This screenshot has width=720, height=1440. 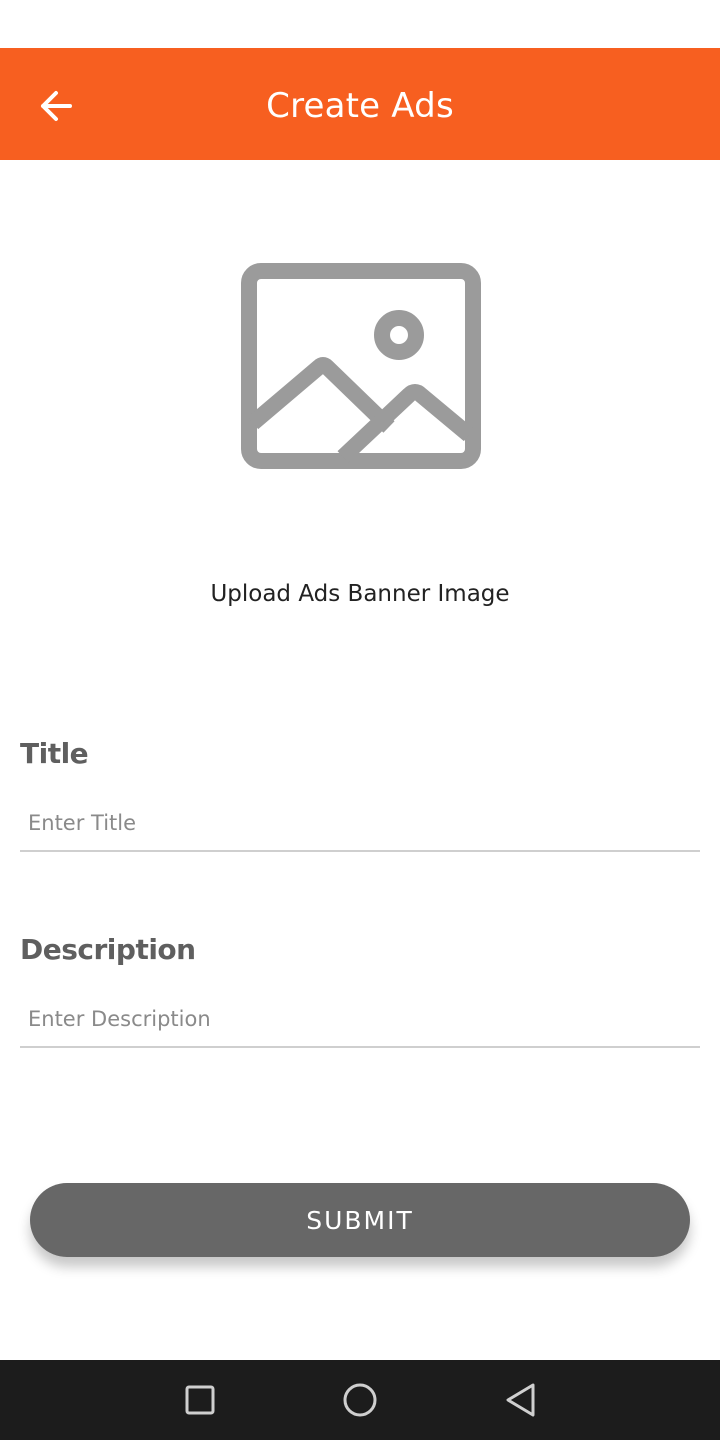 I want to click on recents-button, so click(x=200, y=1400).